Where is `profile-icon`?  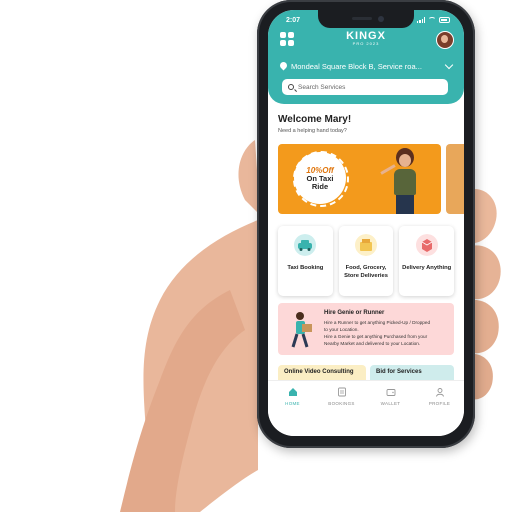
profile-icon is located at coordinates (439, 392).